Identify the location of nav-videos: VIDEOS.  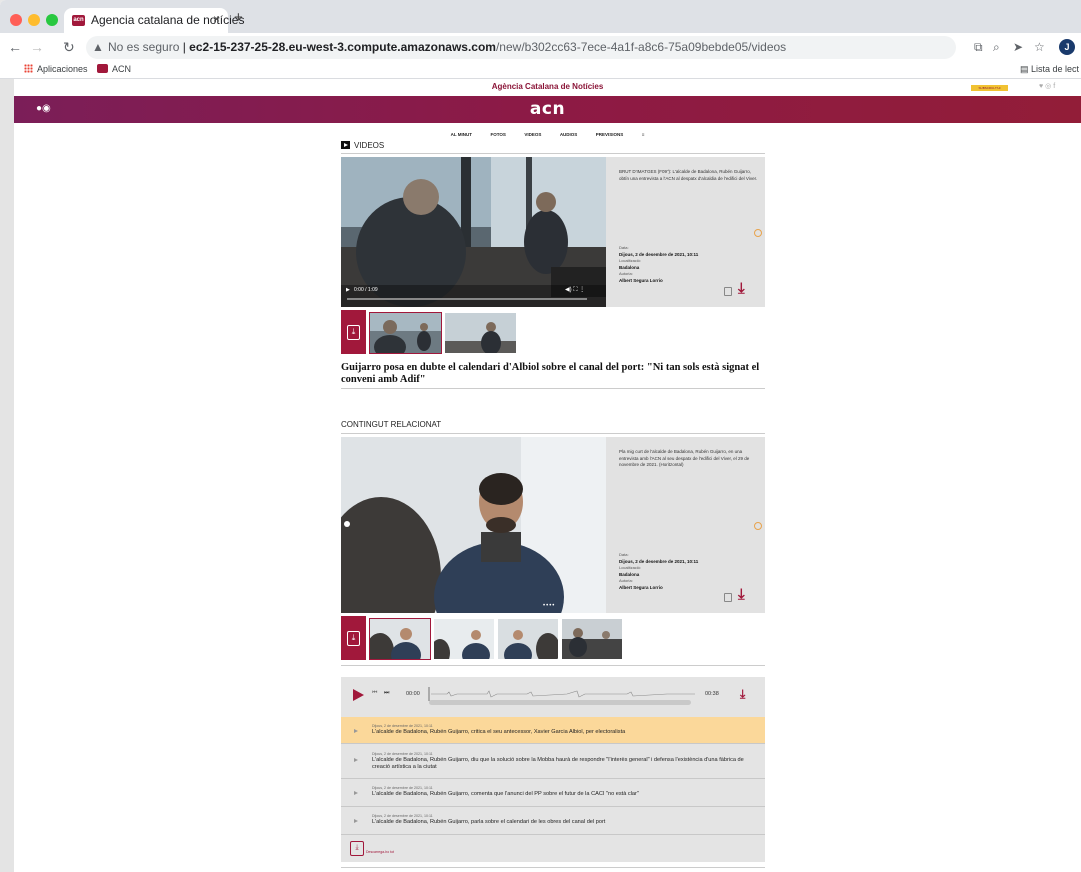
(532, 134).